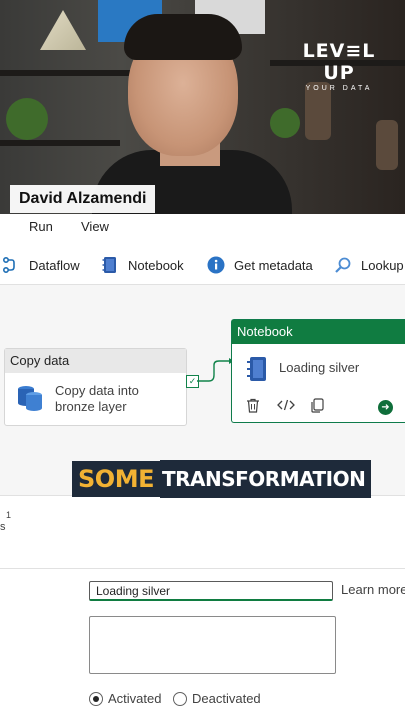 The width and height of the screenshot is (405, 720). I want to click on activity-name-input, so click(211, 591).